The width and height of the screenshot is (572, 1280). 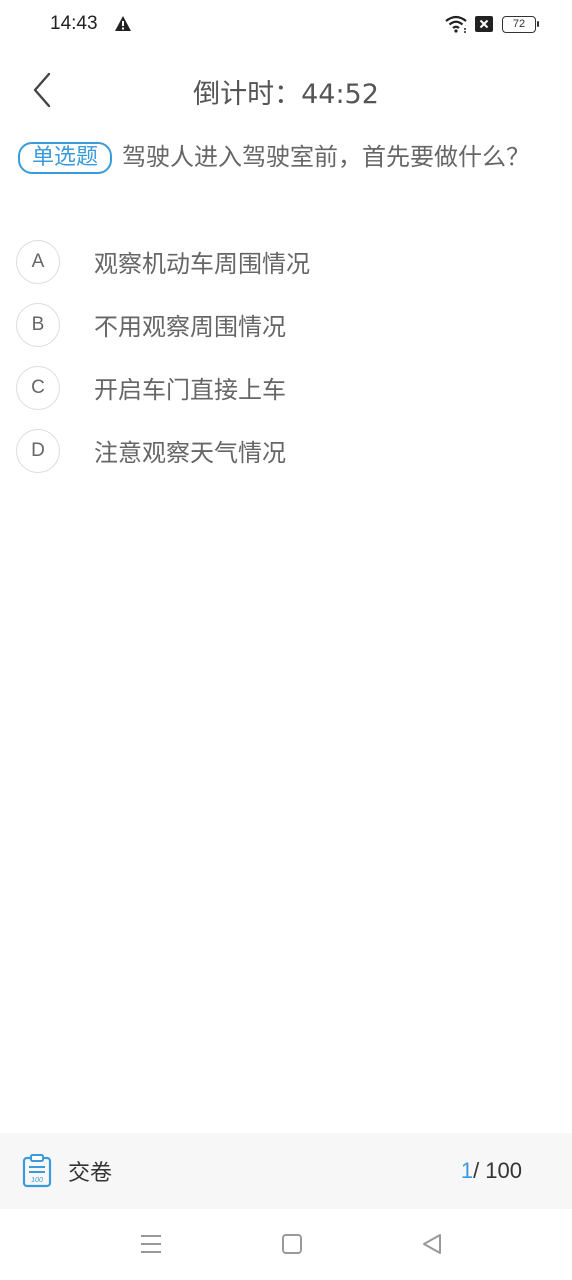 I want to click on option-text: 开启车门直接上车, so click(x=190, y=390).